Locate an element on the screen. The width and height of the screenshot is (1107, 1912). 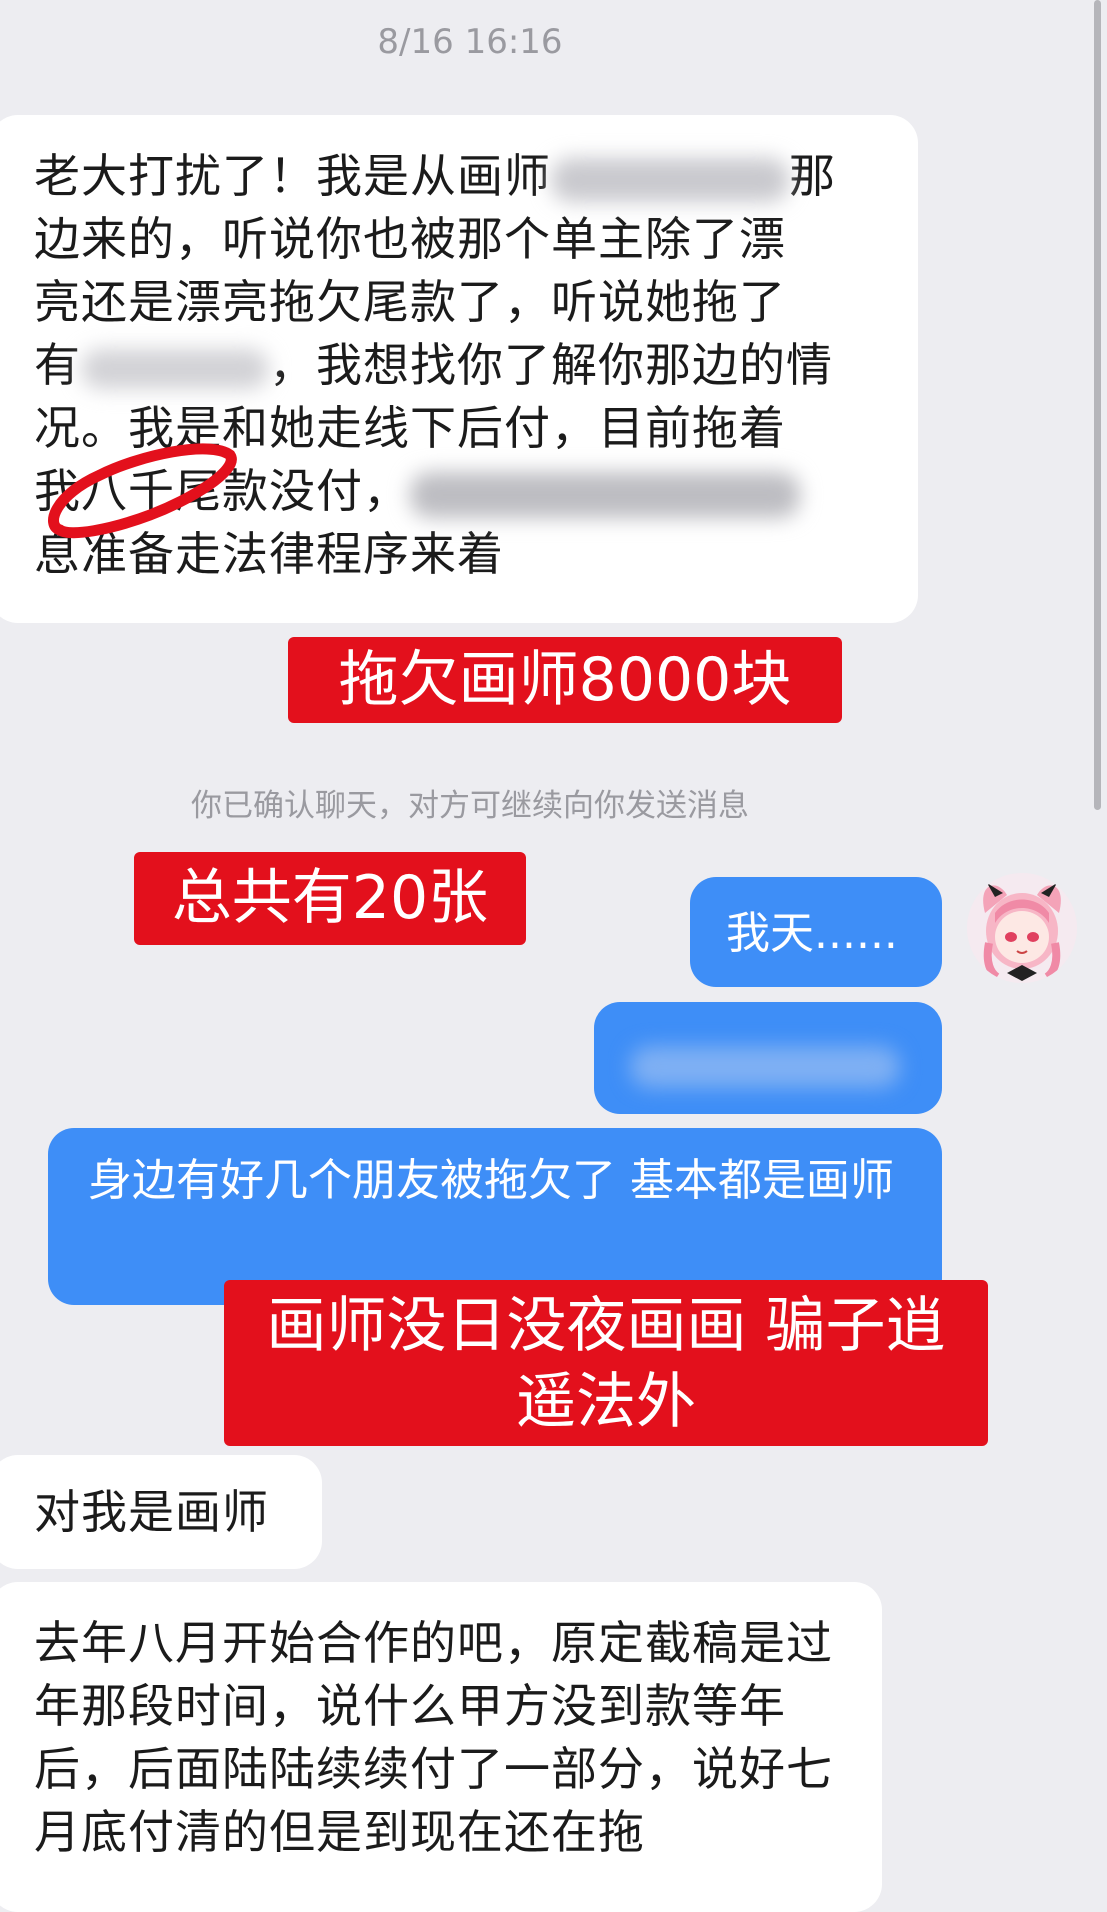
outgoing-message-bubble-redacted is located at coordinates (768, 1058).